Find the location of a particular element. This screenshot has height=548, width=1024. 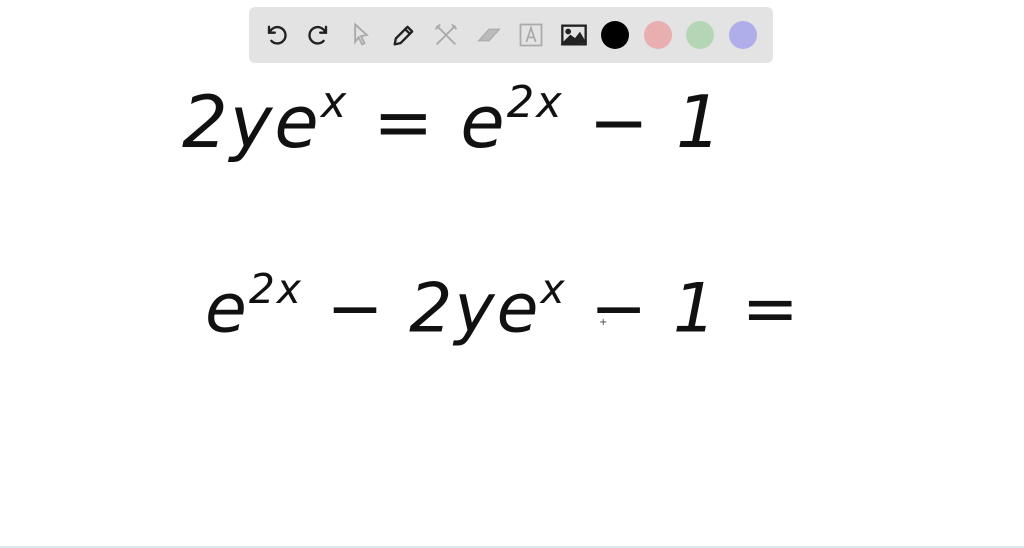

select-icon is located at coordinates (361, 34).